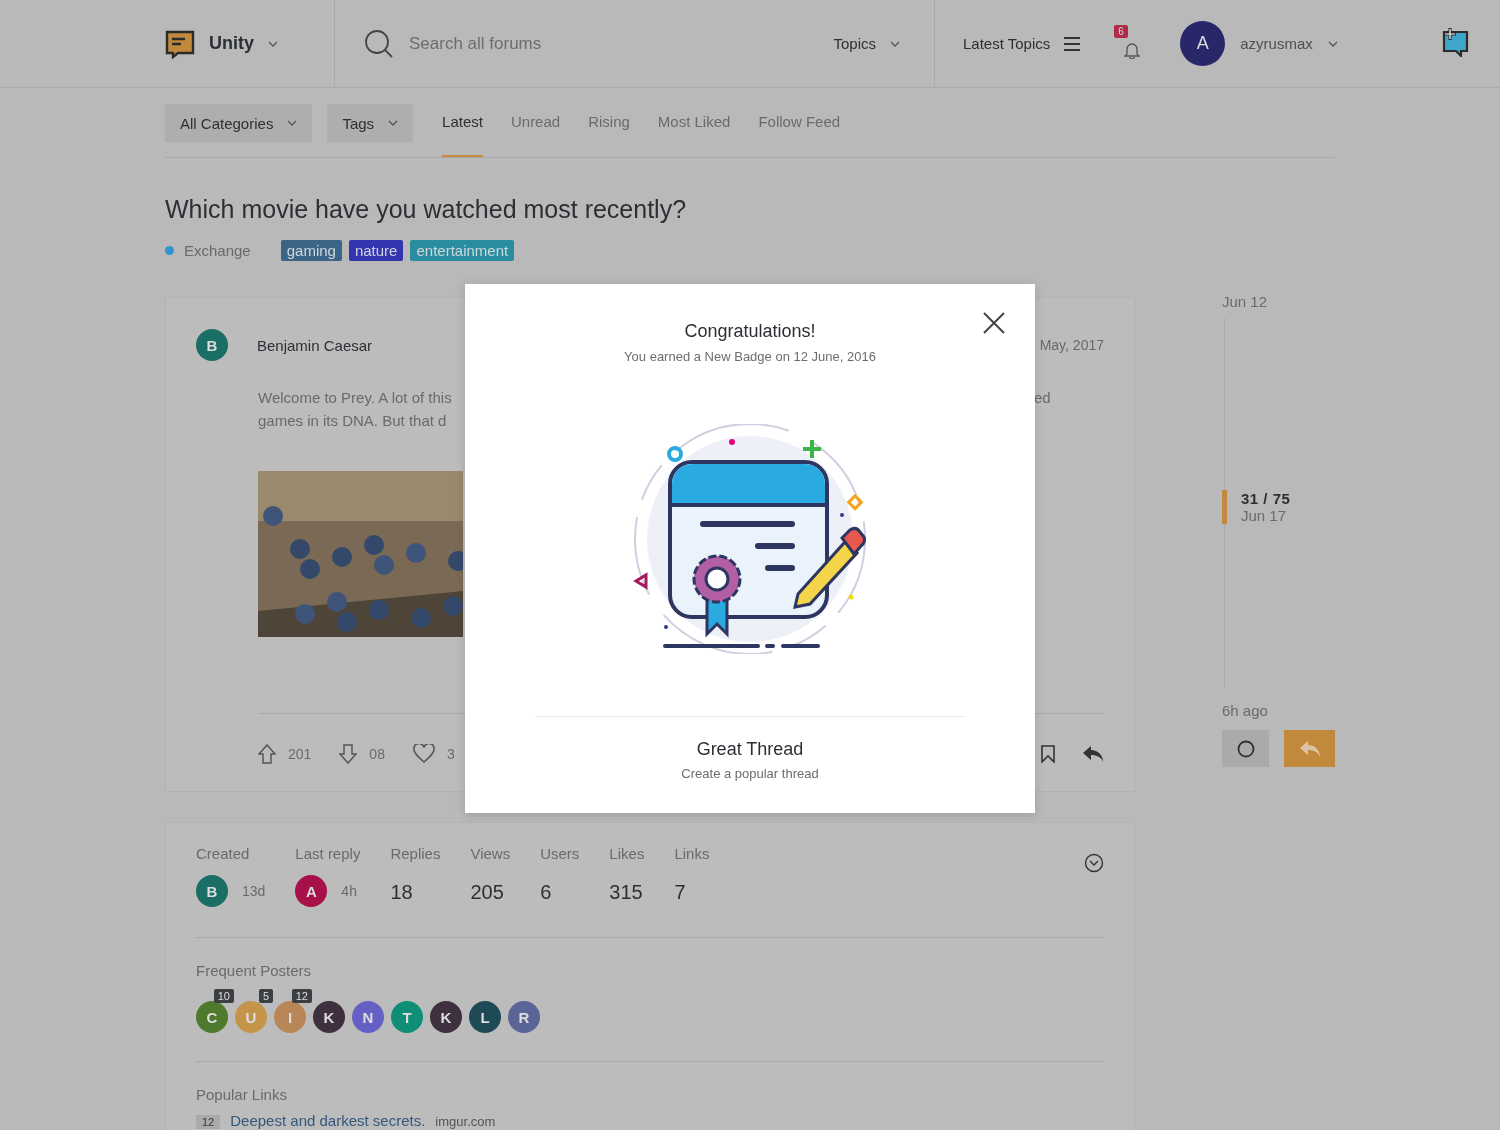 Image resolution: width=1500 pixels, height=1130 pixels. I want to click on post-count-badge: 12, so click(301, 996).